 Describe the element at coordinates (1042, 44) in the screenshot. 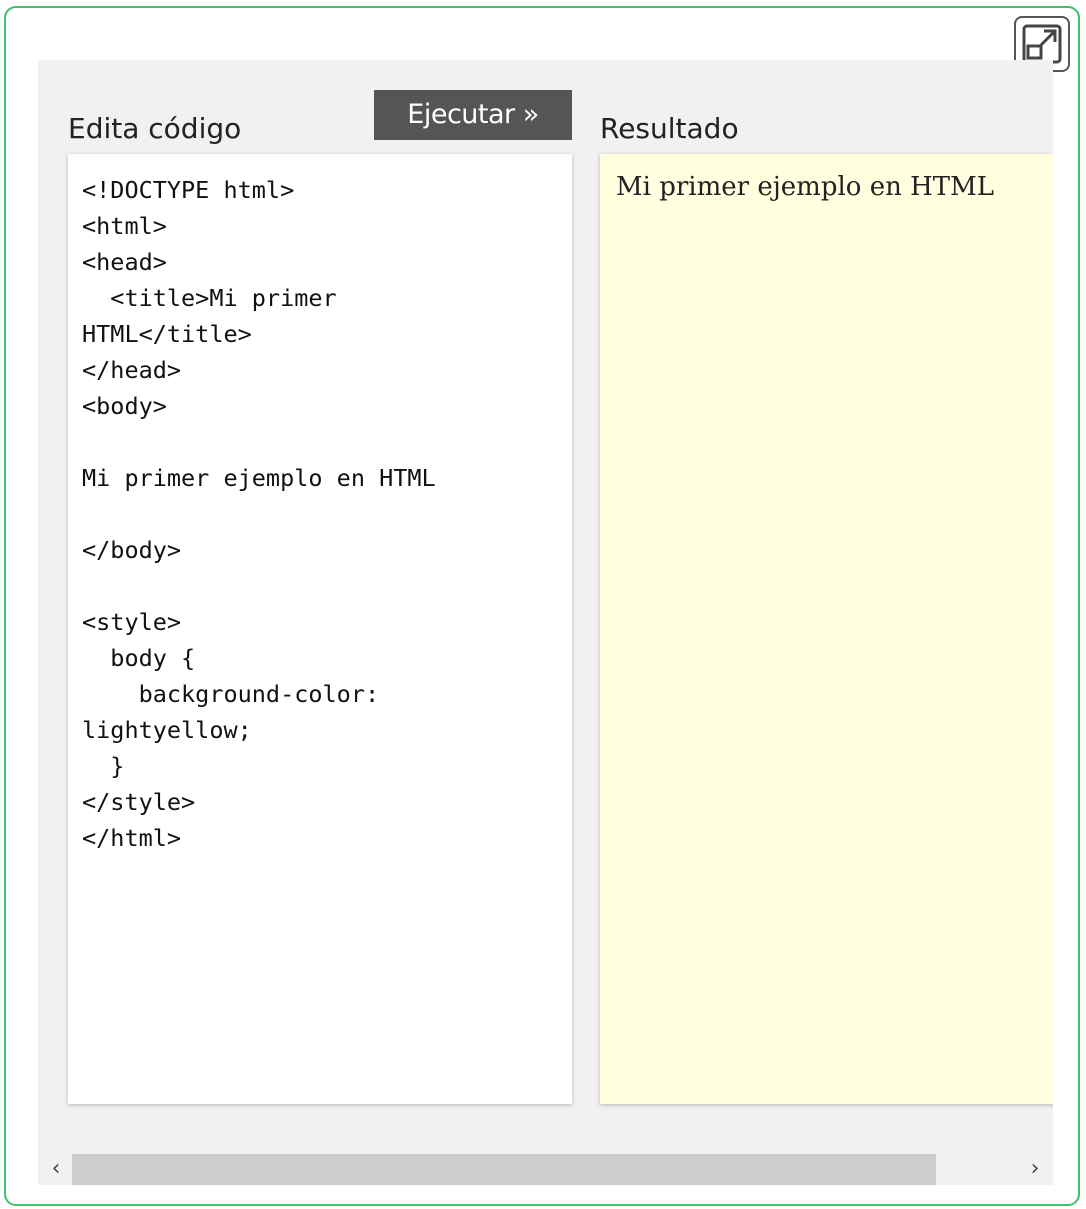

I see `expand-fullscreen-icon` at that location.